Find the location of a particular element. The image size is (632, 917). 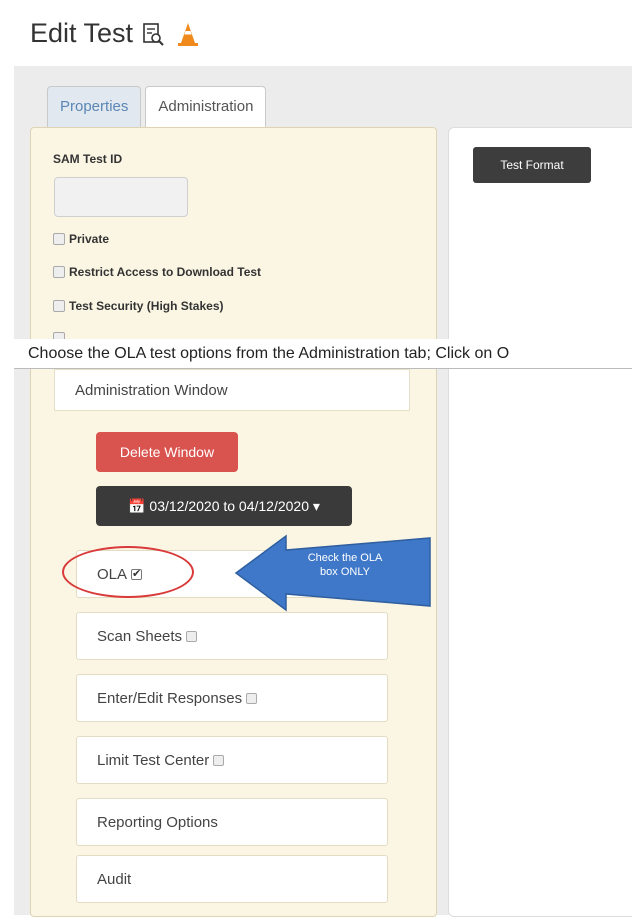

tab-properties: Properties is located at coordinates (94, 106).